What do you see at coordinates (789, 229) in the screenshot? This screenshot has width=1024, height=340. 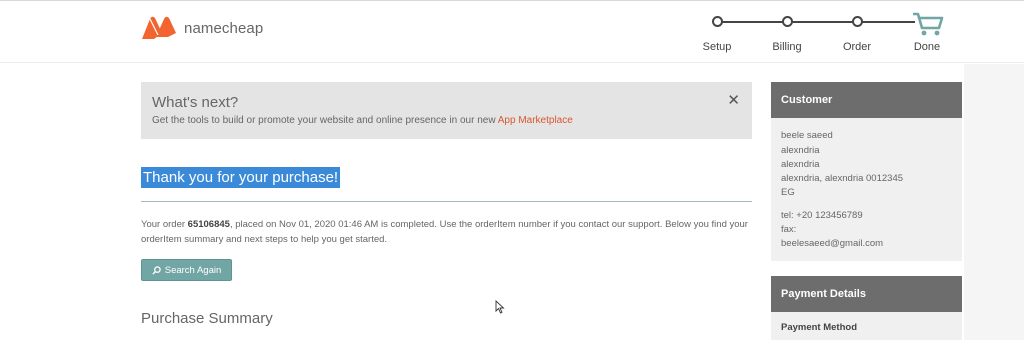 I see `customer-fax: fax:` at bounding box center [789, 229].